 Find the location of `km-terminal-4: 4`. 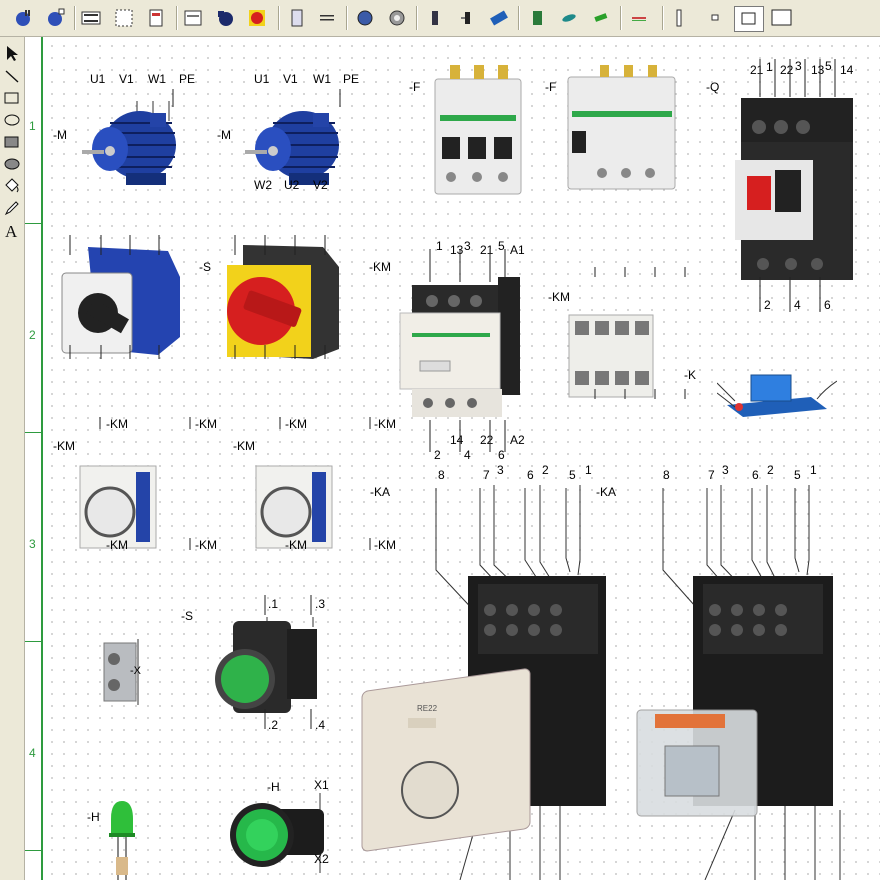

km-terminal-4: 4 is located at coordinates (467, 455).